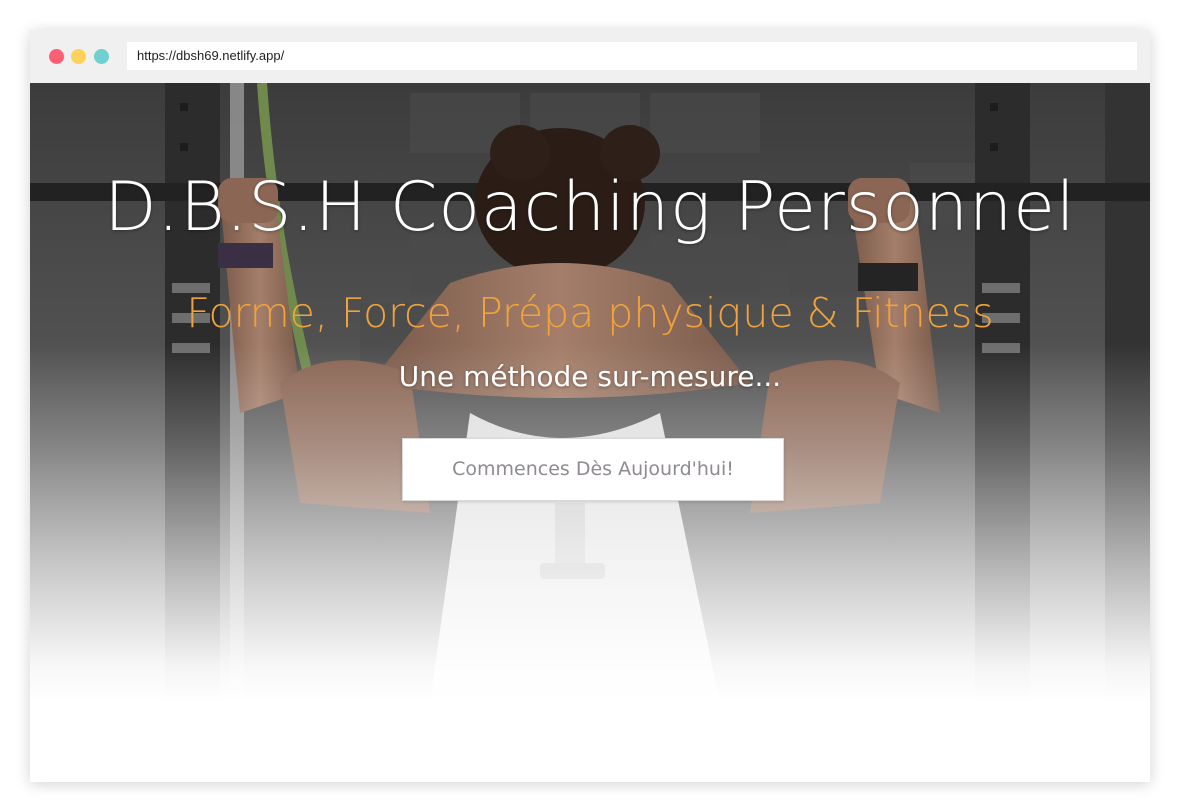  I want to click on address-bar: https://dbsh69.netlify.app/, so click(632, 56).